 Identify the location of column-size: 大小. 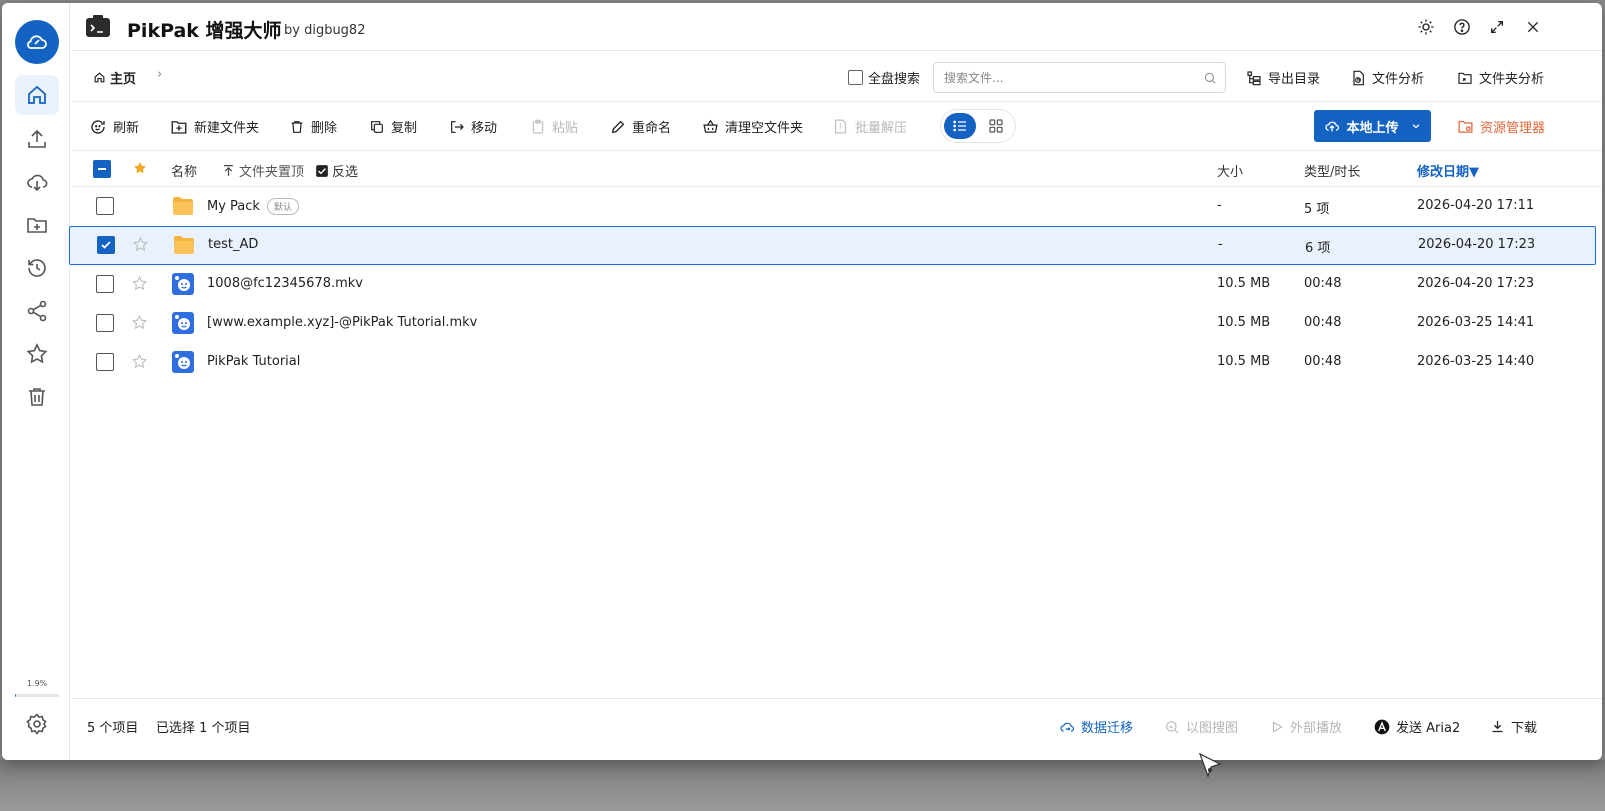
(1230, 170).